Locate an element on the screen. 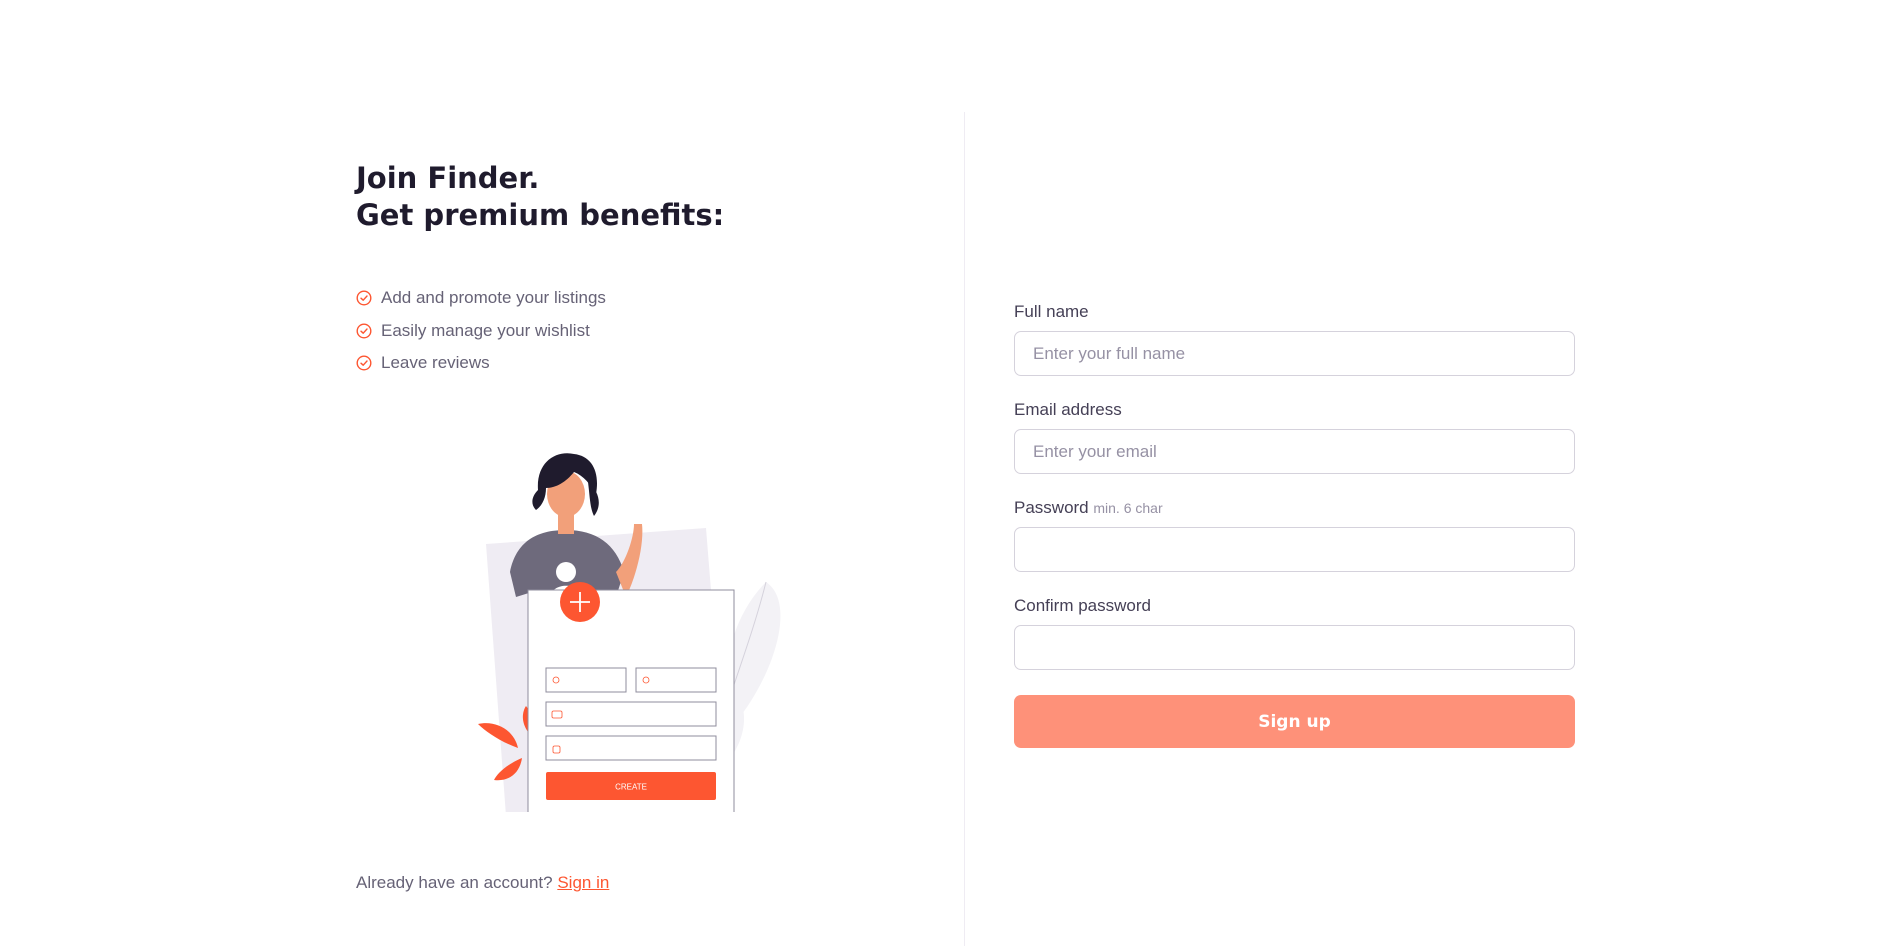  email-group: Email address is located at coordinates (1294, 437).